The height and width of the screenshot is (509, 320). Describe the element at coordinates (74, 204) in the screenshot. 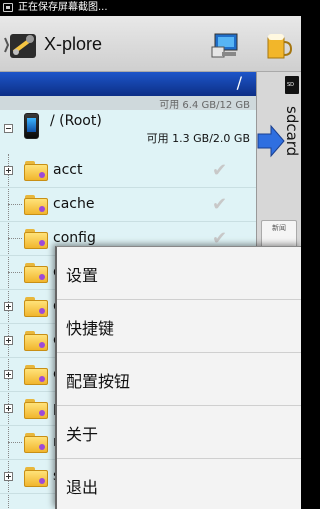

I see `folder-label: cache` at that location.